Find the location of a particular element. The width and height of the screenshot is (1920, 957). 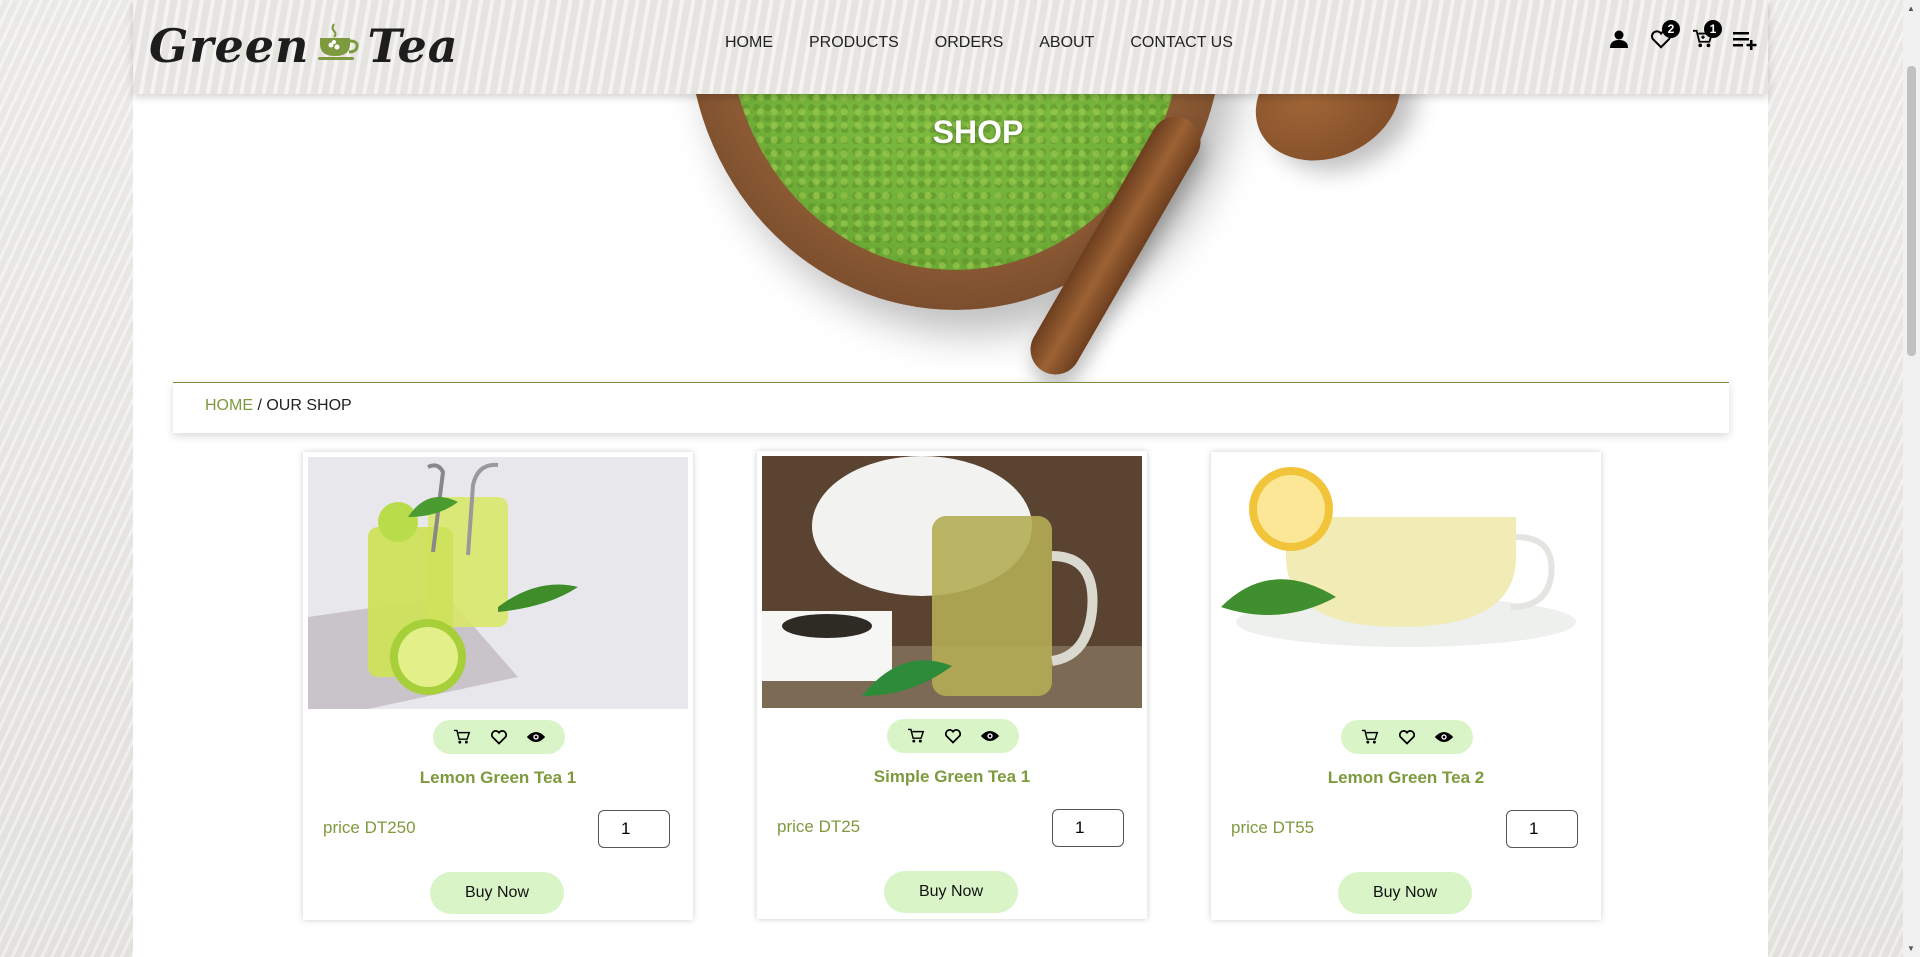

logo-text-green: Green is located at coordinates (229, 46).